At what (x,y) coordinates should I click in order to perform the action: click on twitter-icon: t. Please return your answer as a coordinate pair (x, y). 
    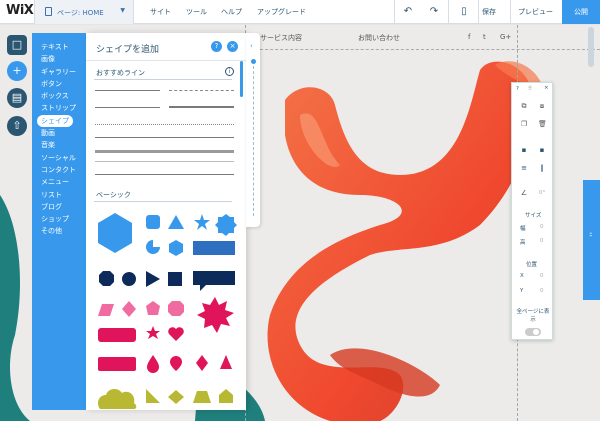
    Looking at the image, I should click on (484, 37).